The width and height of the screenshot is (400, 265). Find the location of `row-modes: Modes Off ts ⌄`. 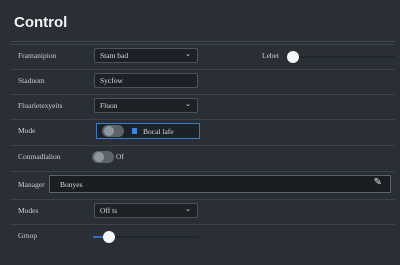

row-modes: Modes Off ts ⌄ is located at coordinates (202, 211).